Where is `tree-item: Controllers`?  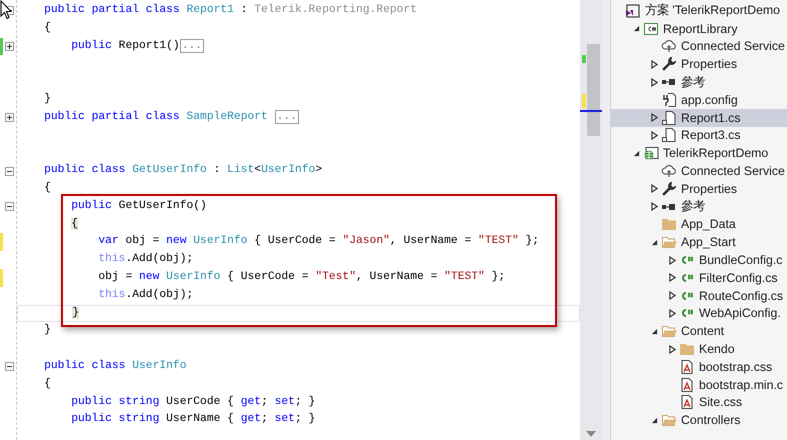 tree-item: Controllers is located at coordinates (699, 420).